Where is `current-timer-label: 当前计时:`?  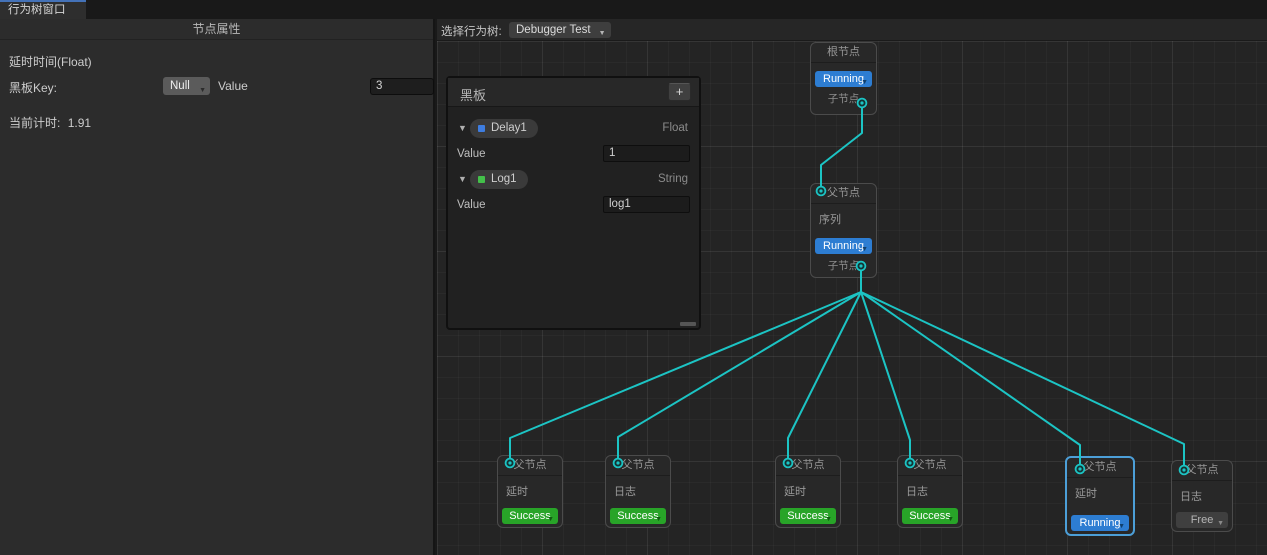
current-timer-label: 当前计时: is located at coordinates (35, 123).